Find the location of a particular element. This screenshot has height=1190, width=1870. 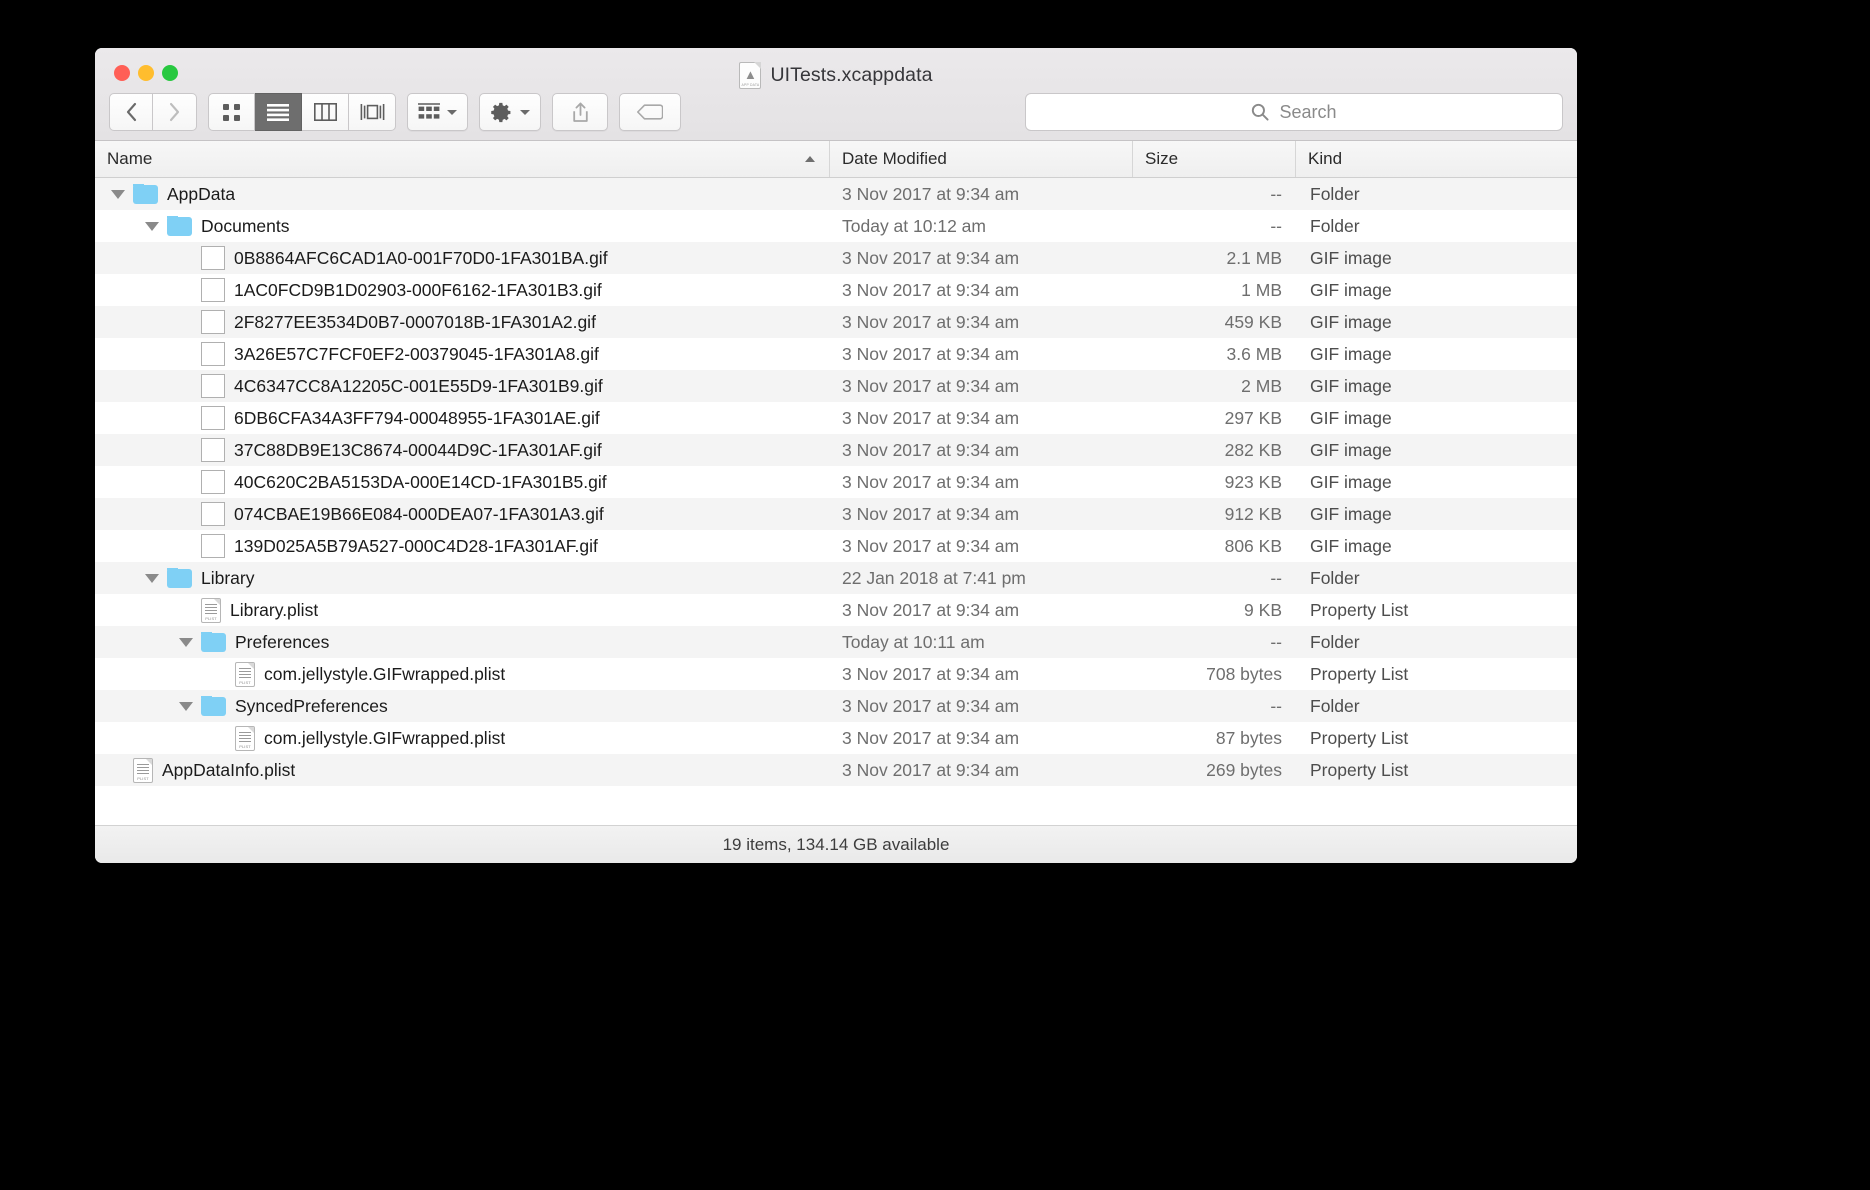

forward-button is located at coordinates (175, 112).